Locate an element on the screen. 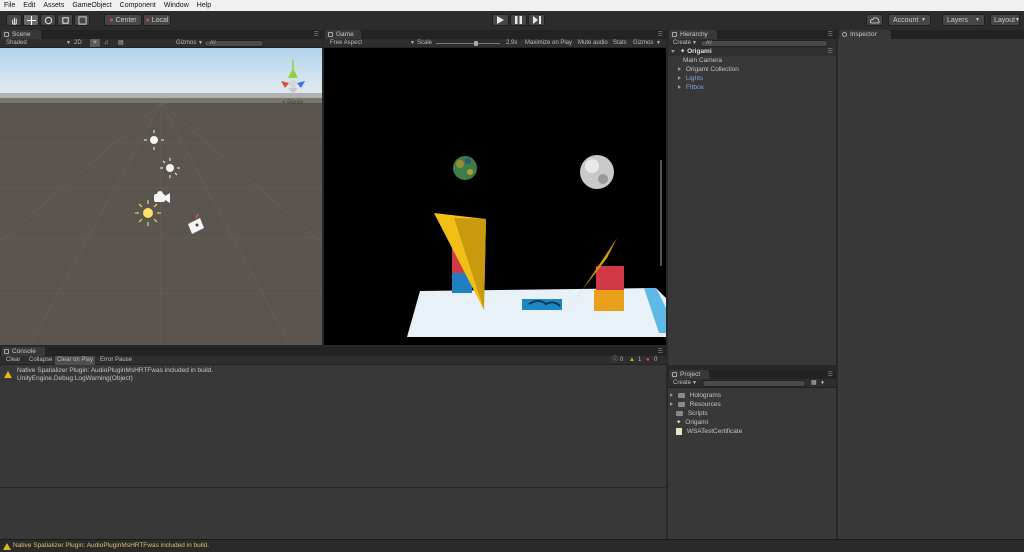 The height and width of the screenshot is (552, 1024). project-item-scripts: Scripts is located at coordinates (692, 413).